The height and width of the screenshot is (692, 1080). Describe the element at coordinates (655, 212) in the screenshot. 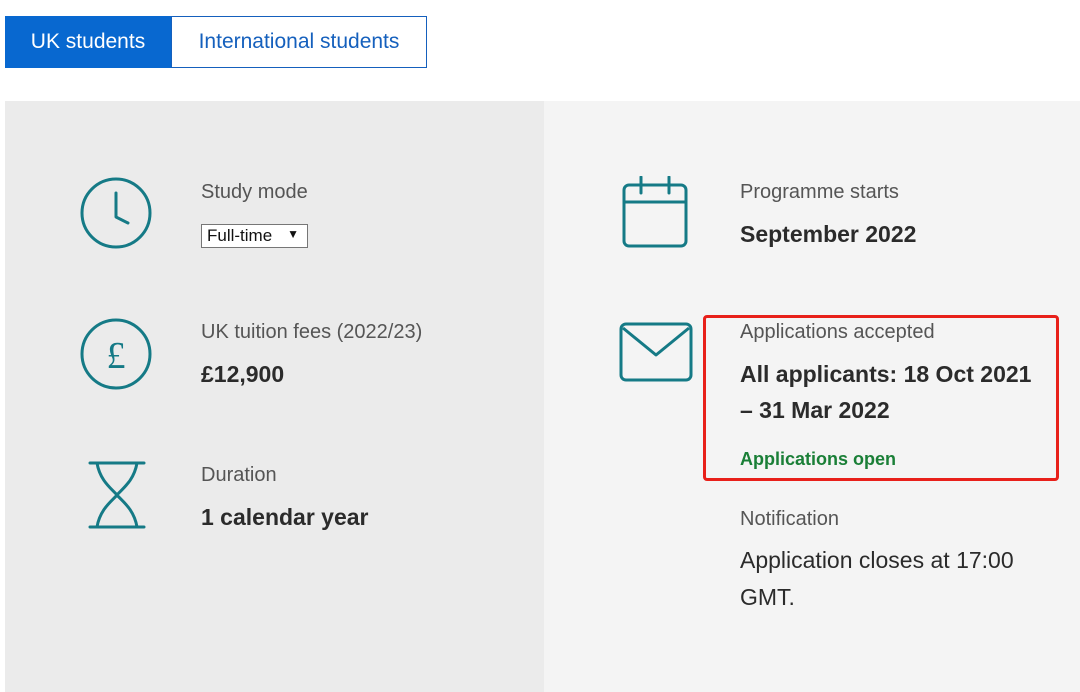

I see `calendar-icon` at that location.